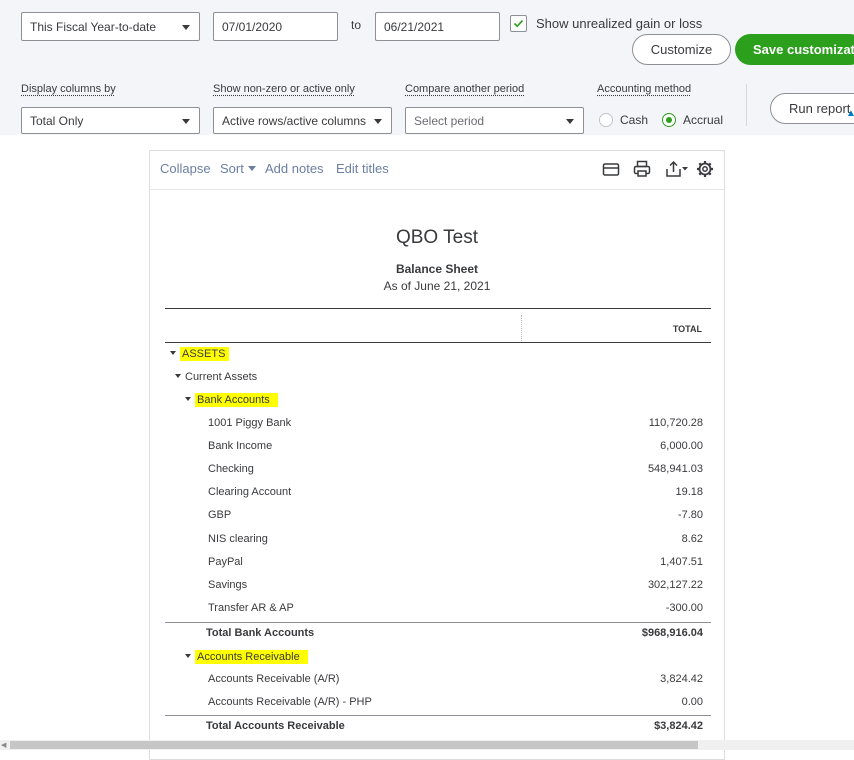 This screenshot has width=854, height=760. I want to click on table-row: Accounts Receivable (A/R) 3,824.42, so click(438, 680).